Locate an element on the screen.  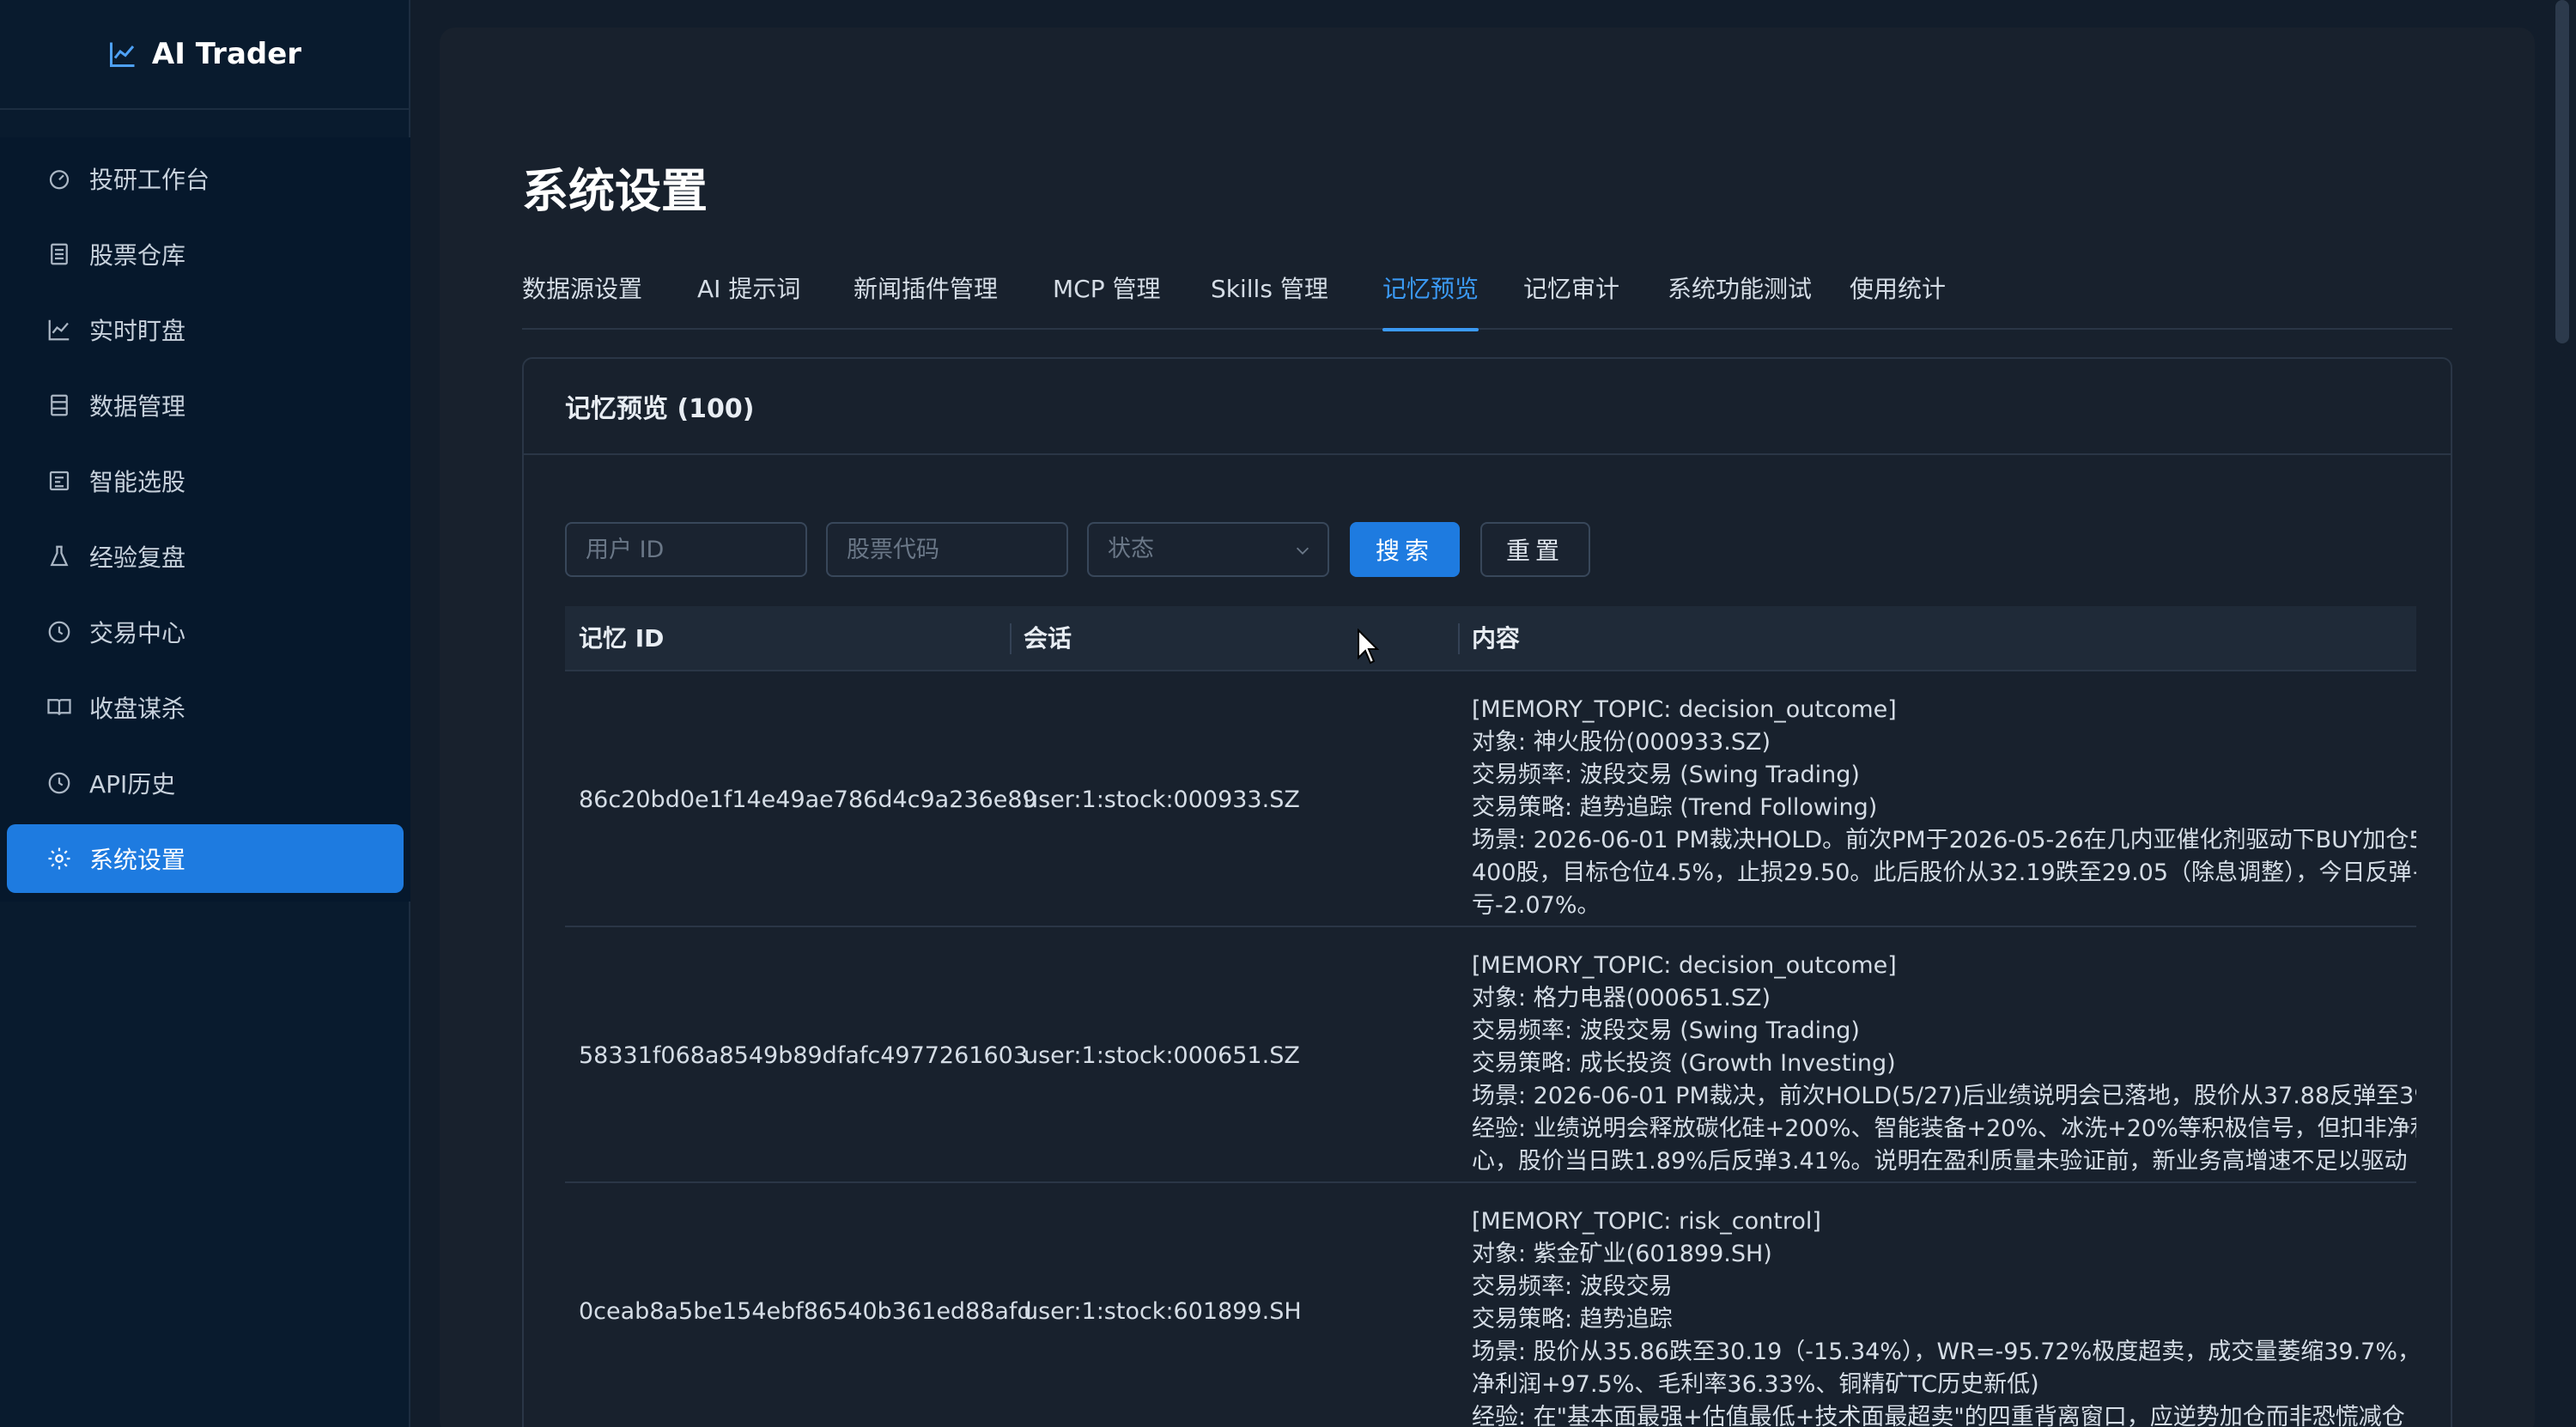
tab-memory-audit: 记忆审计 is located at coordinates (1571, 300).